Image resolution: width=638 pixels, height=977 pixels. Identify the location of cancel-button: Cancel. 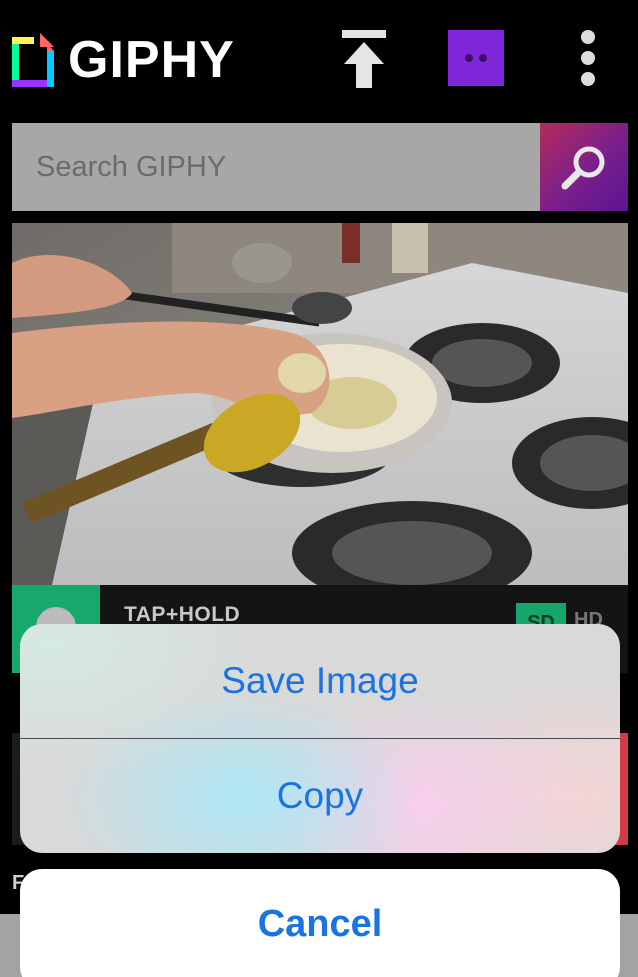
(320, 923).